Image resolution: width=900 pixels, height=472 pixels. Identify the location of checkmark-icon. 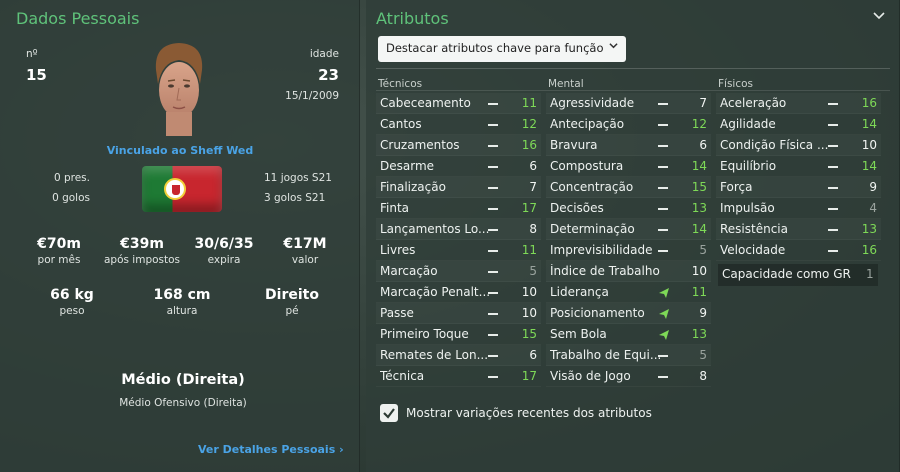
(389, 413).